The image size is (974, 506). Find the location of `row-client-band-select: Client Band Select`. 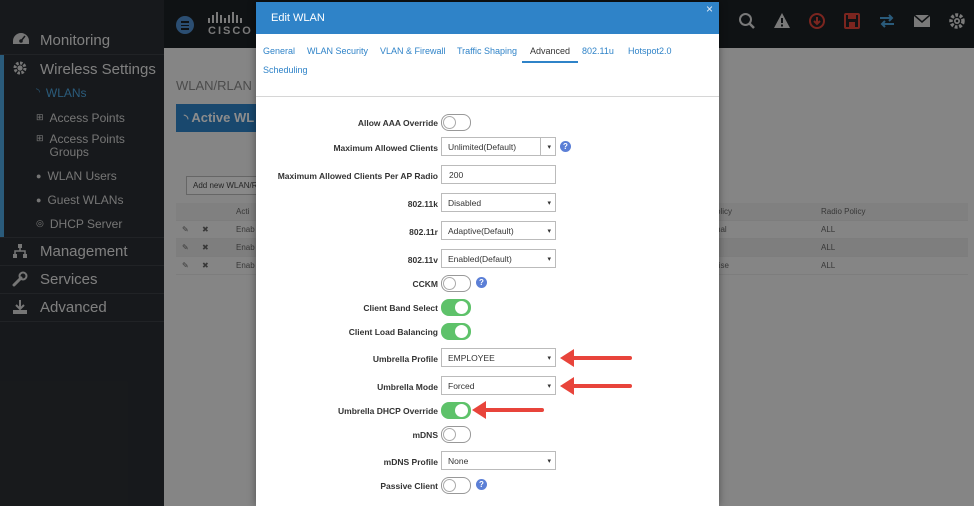

row-client-band-select: Client Band Select is located at coordinates (487, 308).